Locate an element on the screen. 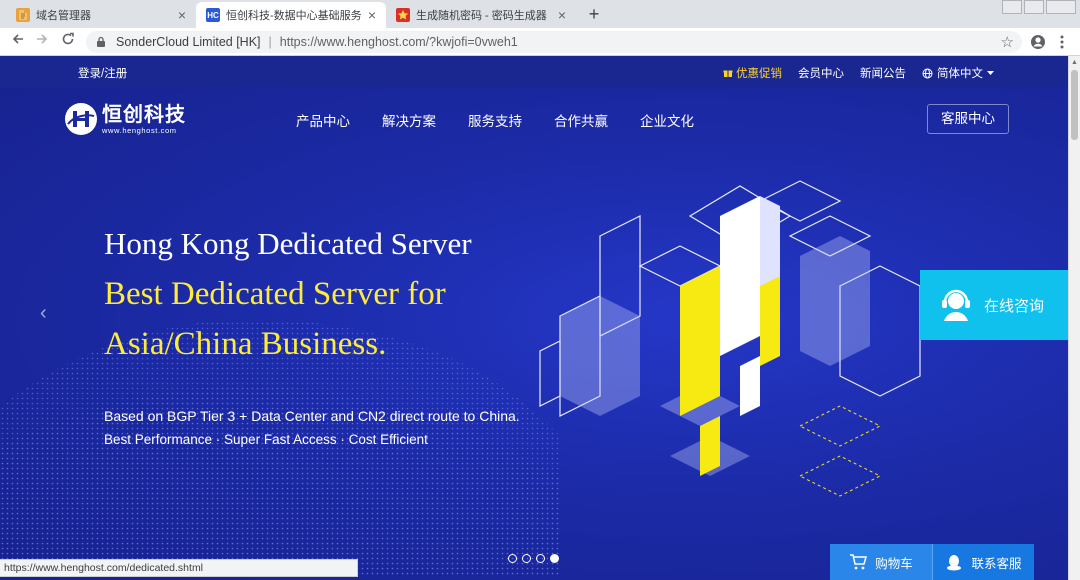  reload-icon is located at coordinates (68, 42).